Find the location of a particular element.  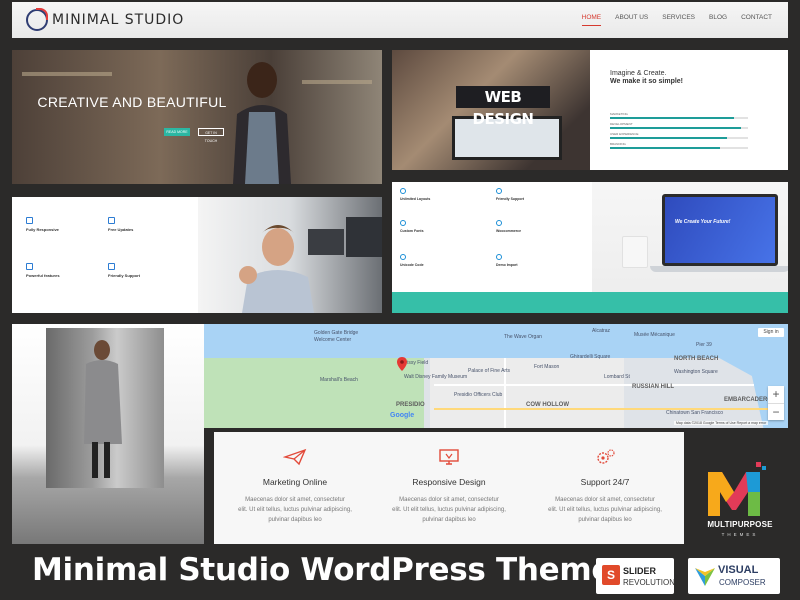

map-street is located at coordinates (594, 385).